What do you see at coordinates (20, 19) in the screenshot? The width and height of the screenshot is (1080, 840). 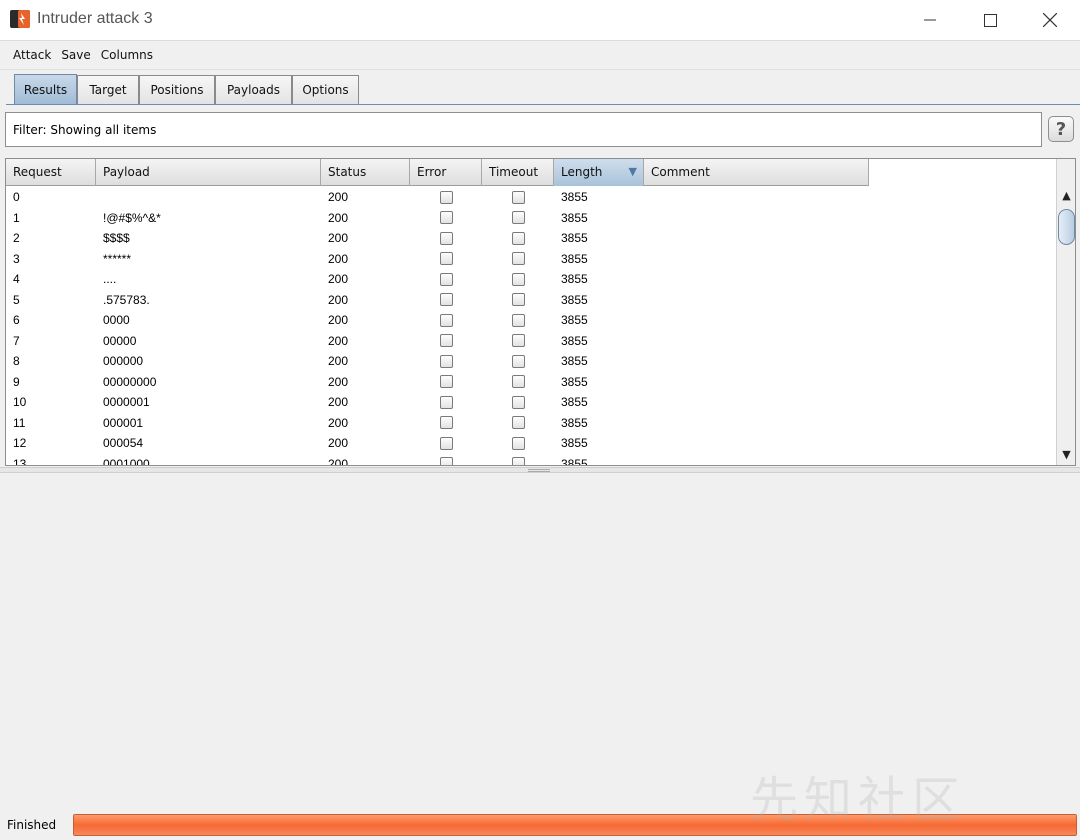 I see `burp-app-icon` at bounding box center [20, 19].